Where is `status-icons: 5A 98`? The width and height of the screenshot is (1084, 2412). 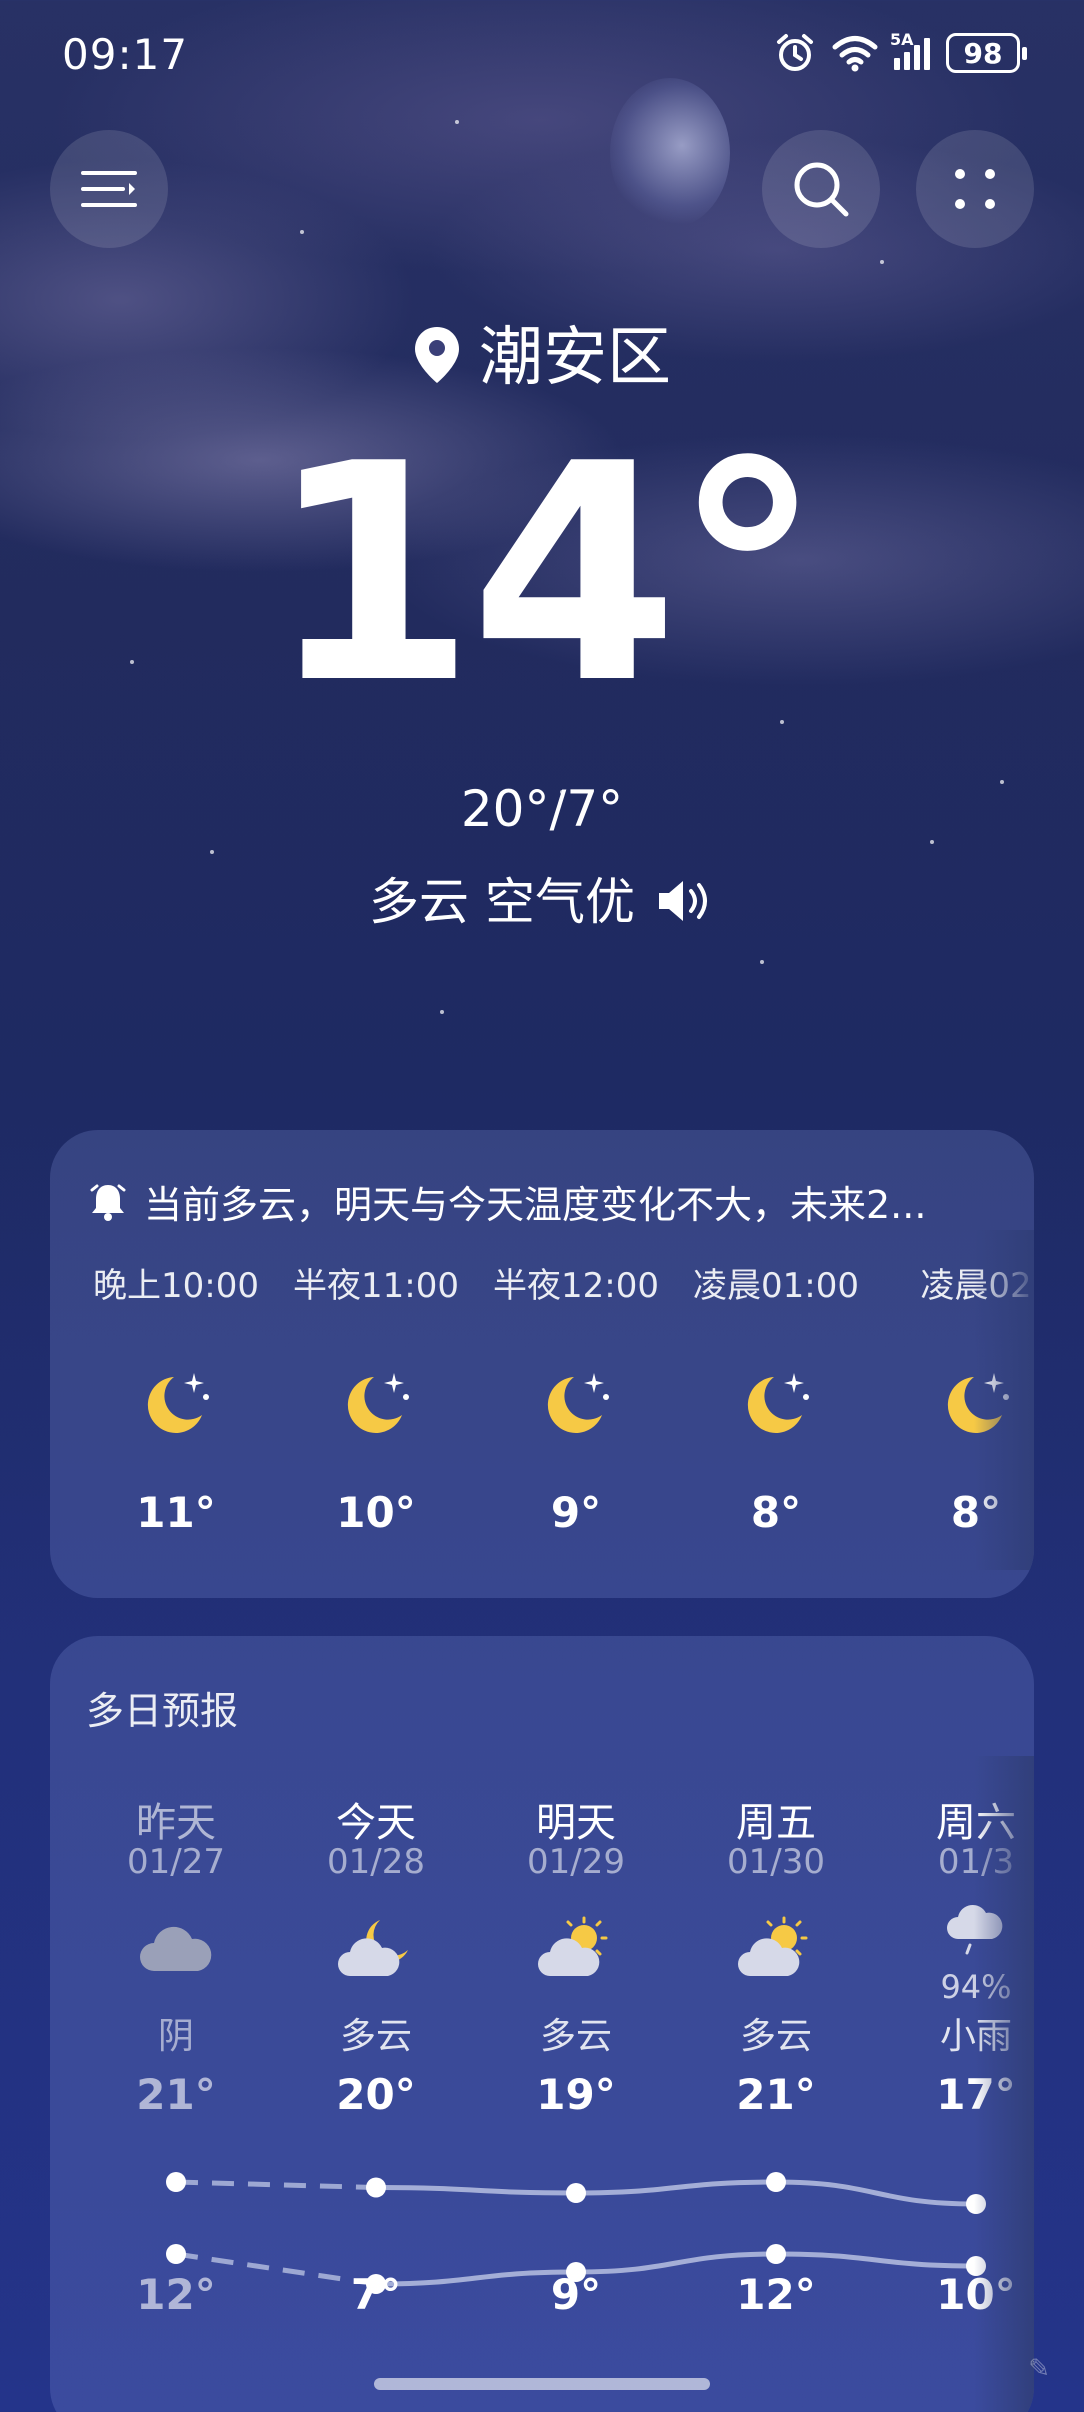 status-icons: 5A 98 is located at coordinates (900, 52).